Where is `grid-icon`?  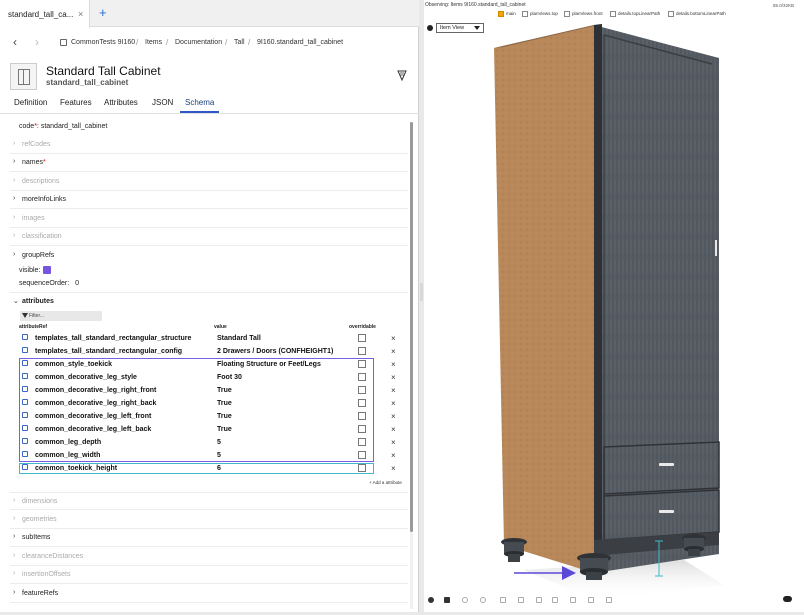 grid-icon is located at coordinates (447, 600).